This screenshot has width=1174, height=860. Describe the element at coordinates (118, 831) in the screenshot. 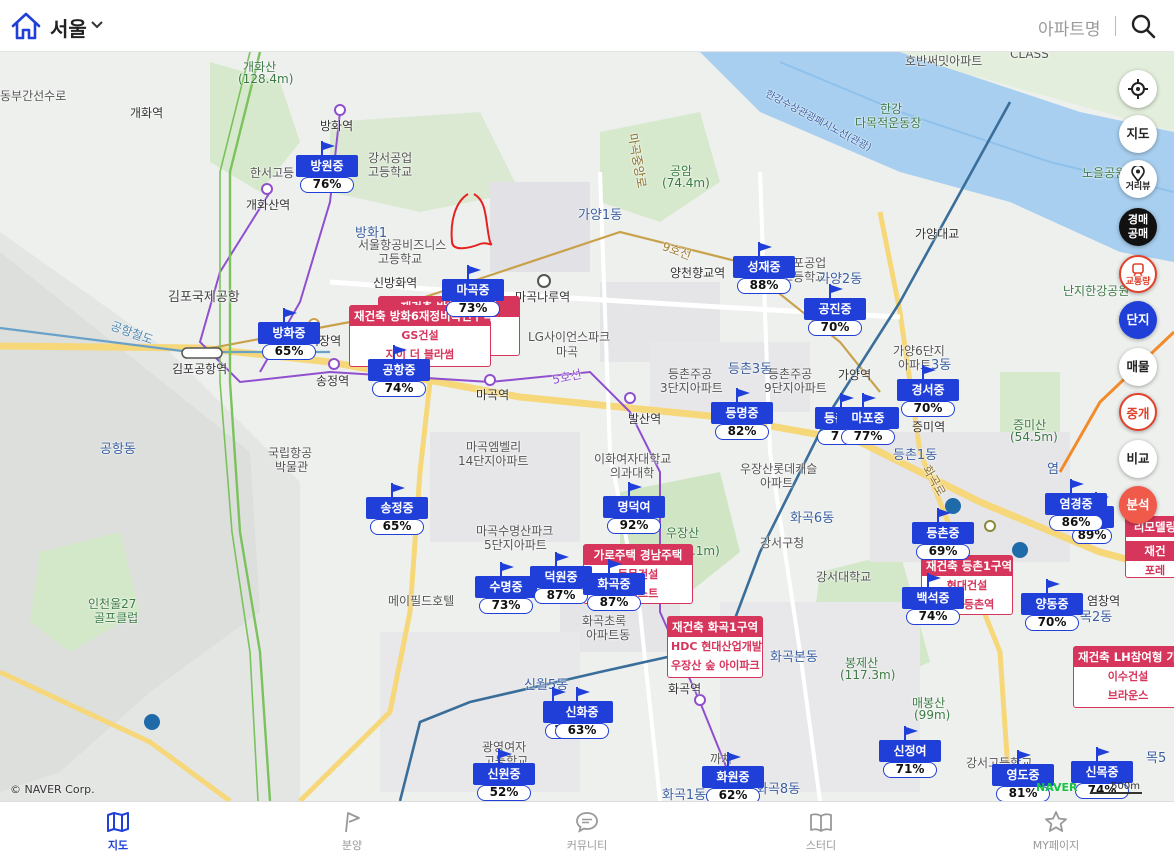

I see `nav-map: 지도` at that location.